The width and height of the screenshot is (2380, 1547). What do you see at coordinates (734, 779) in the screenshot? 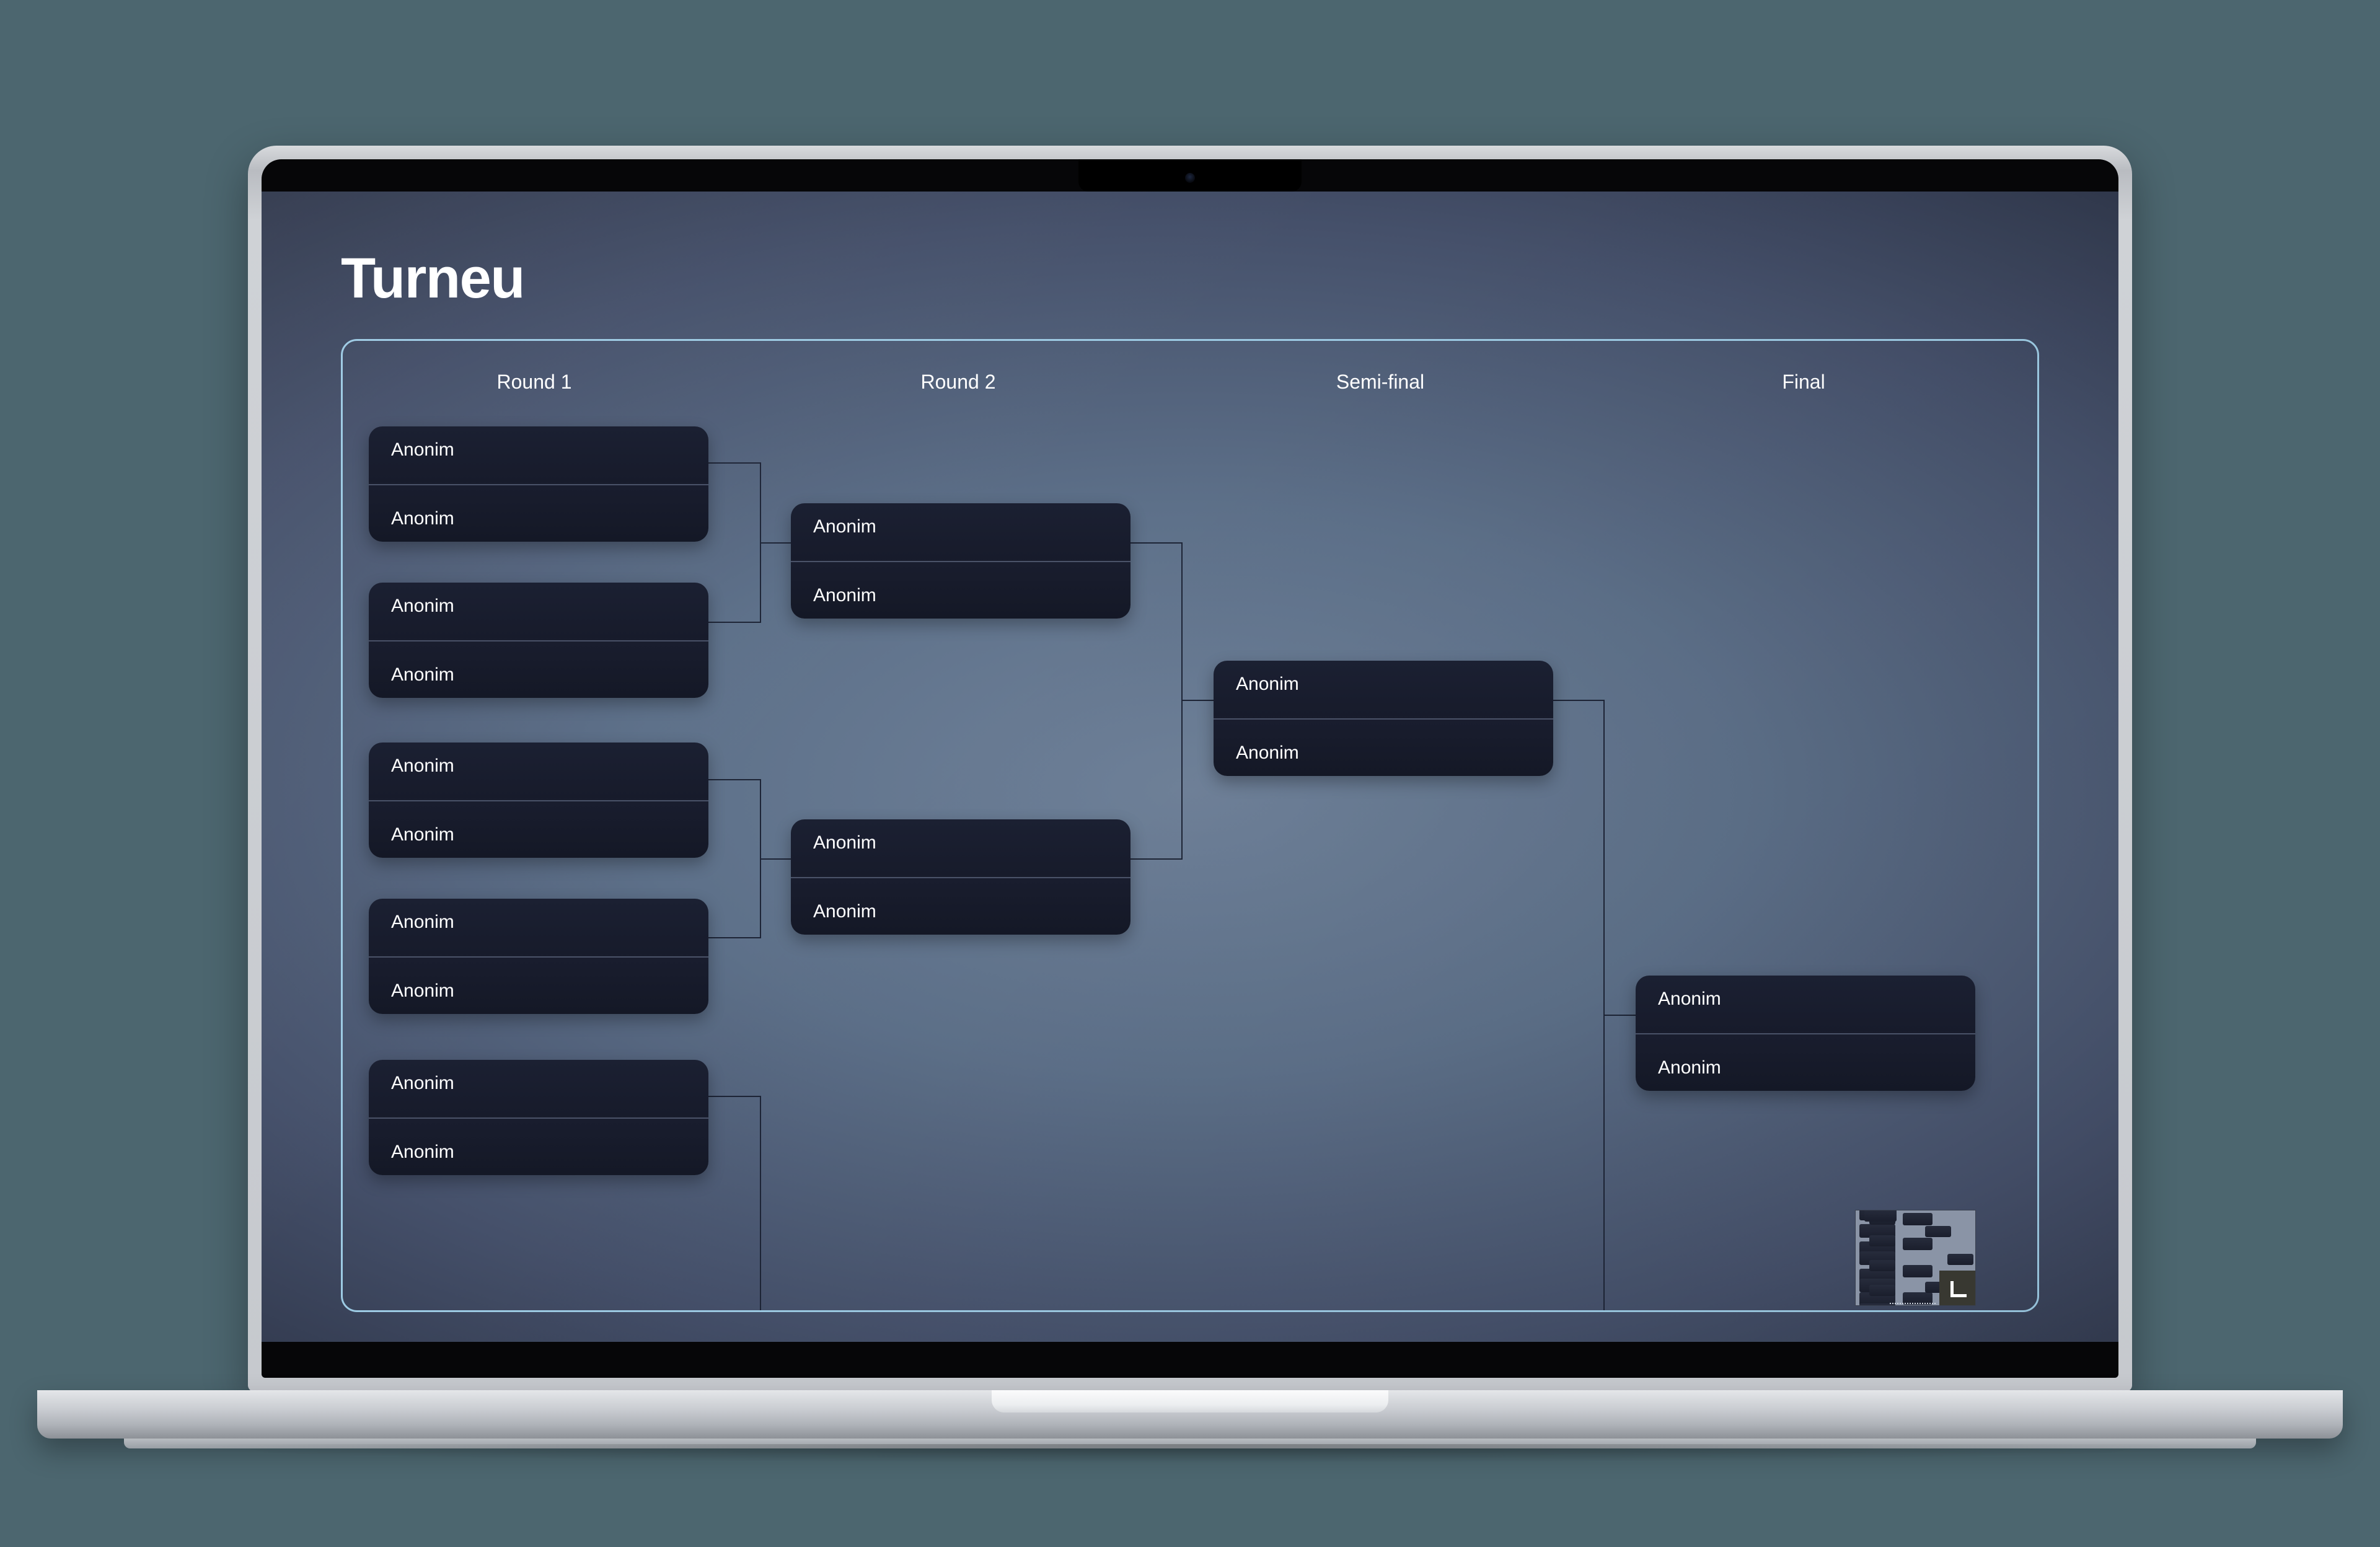
I see `connector-r1-m3` at bounding box center [734, 779].